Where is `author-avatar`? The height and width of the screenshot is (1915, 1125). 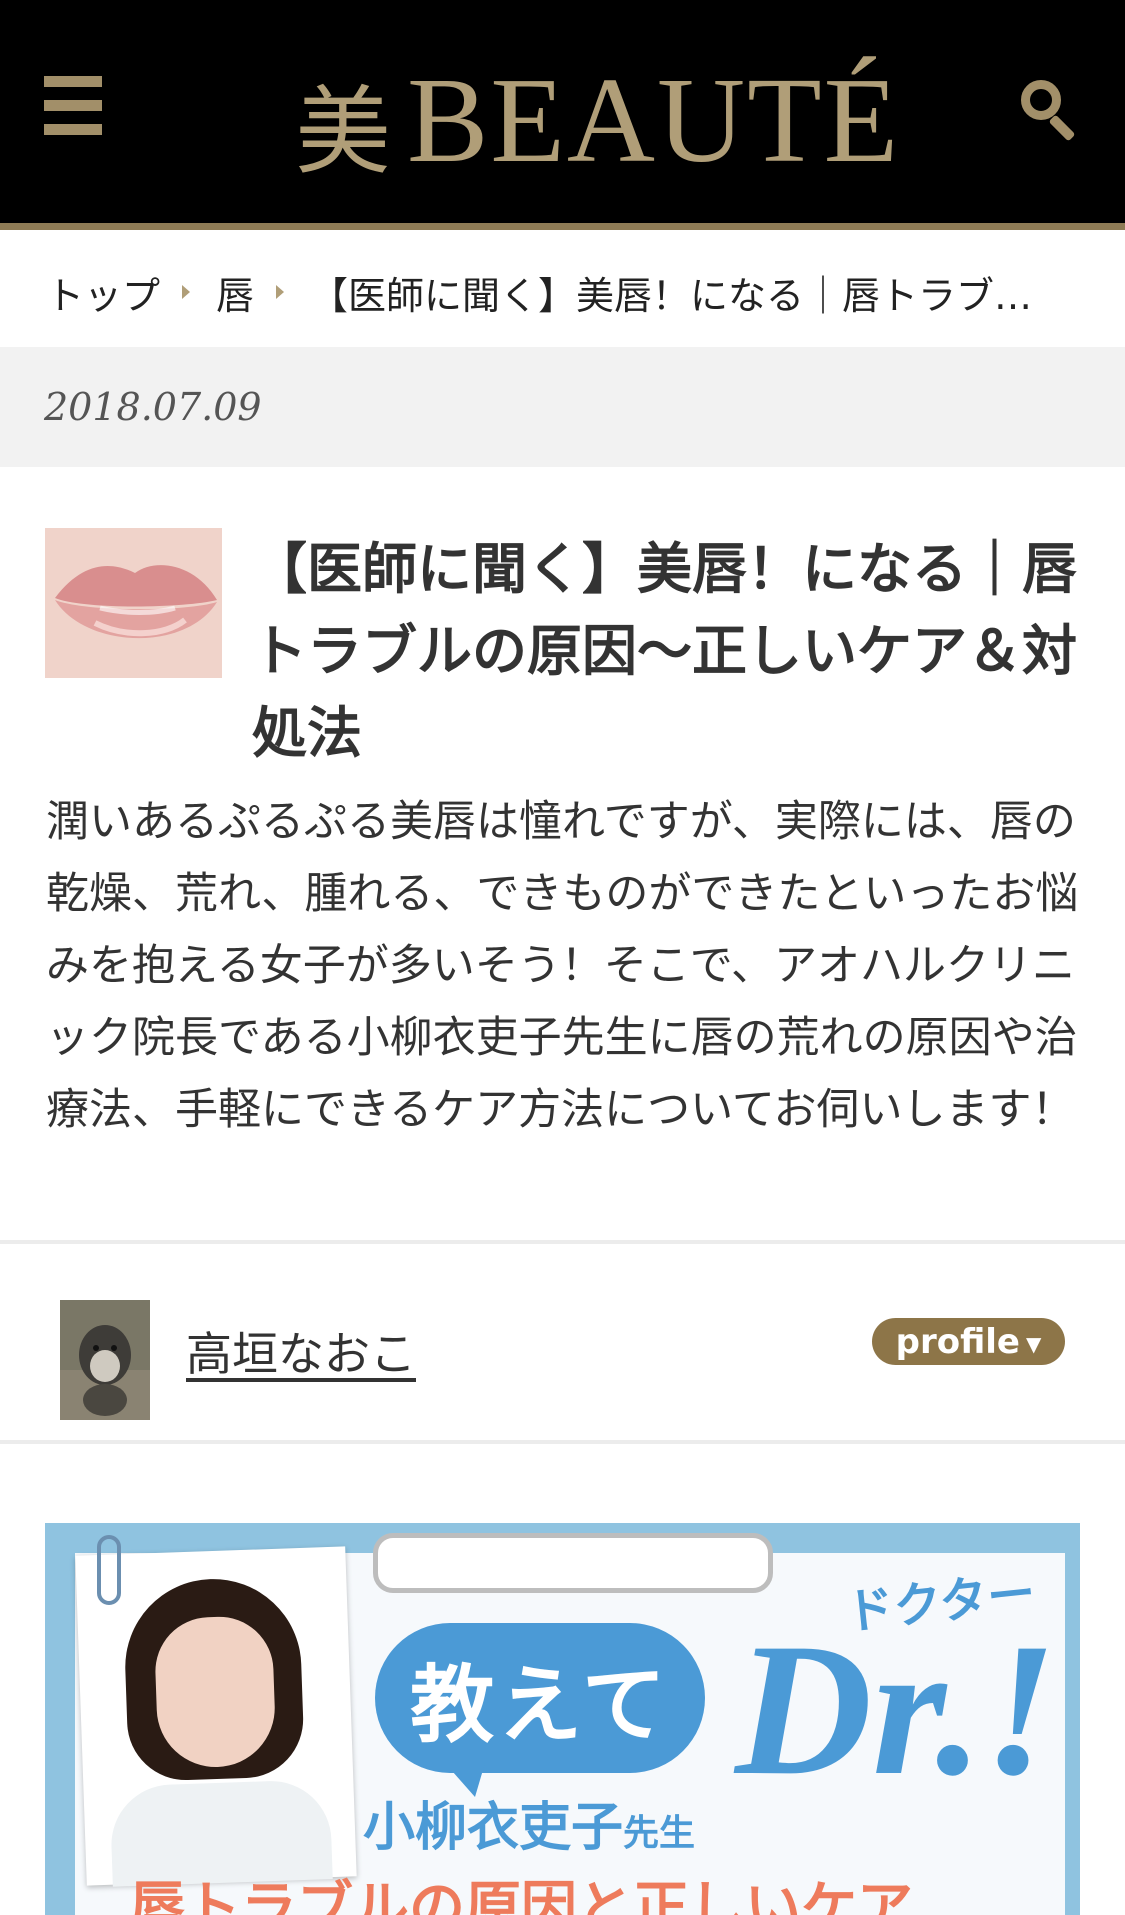 author-avatar is located at coordinates (105, 1360).